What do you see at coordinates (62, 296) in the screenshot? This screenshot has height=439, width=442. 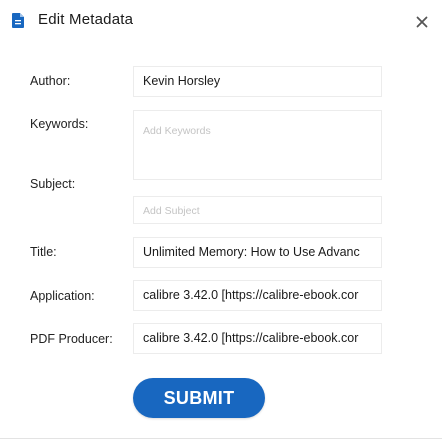 I see `application-label: Application:` at bounding box center [62, 296].